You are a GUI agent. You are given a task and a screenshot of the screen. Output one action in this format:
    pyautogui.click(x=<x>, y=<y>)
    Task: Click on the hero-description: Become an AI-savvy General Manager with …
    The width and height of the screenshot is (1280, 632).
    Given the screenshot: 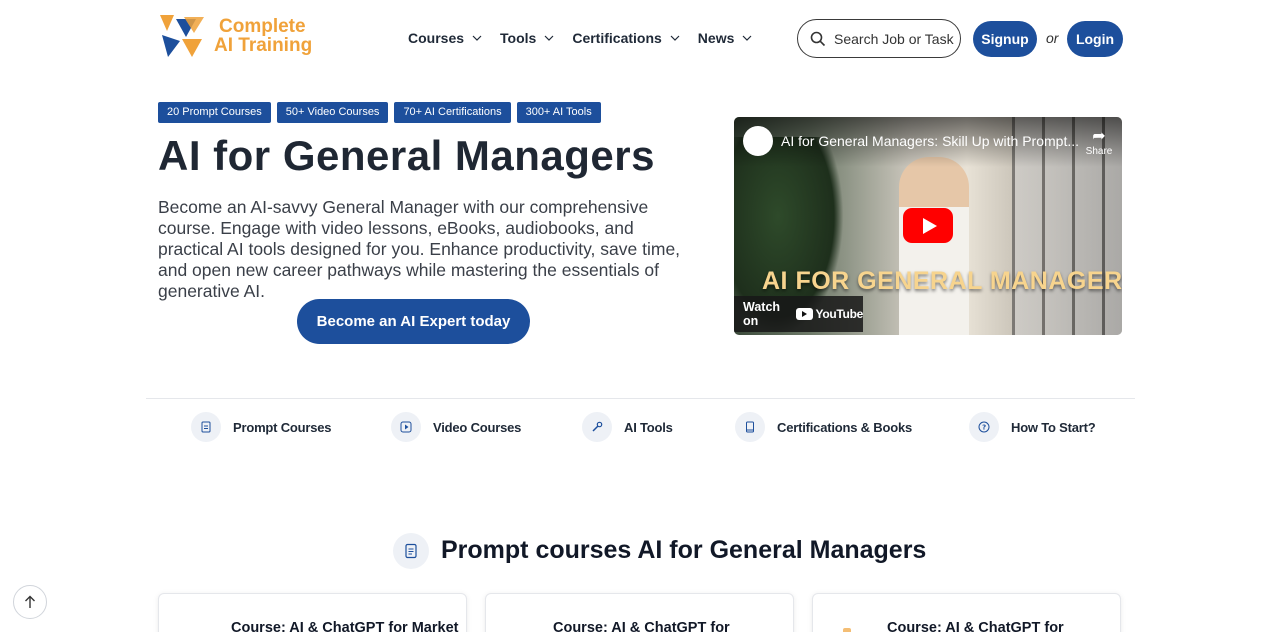 What is the action you would take?
    pyautogui.click(x=419, y=249)
    